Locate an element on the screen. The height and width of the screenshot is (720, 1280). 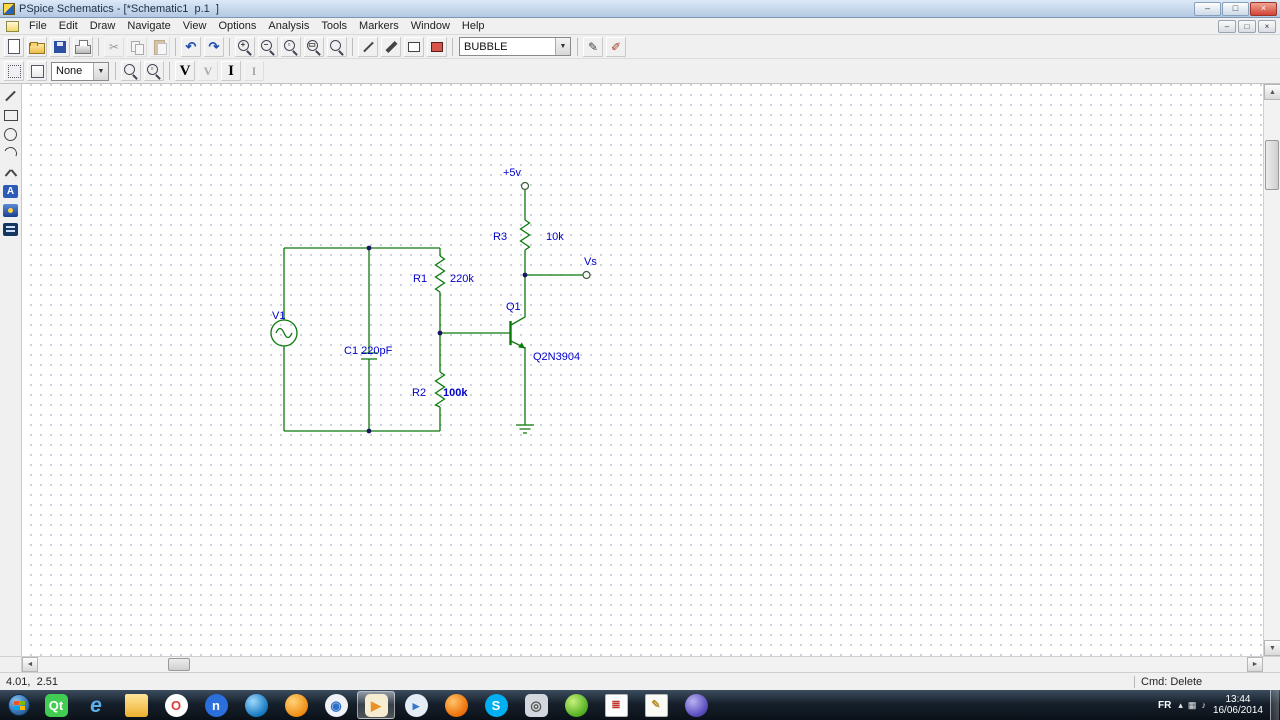
menu-options: Options is located at coordinates (237, 26).